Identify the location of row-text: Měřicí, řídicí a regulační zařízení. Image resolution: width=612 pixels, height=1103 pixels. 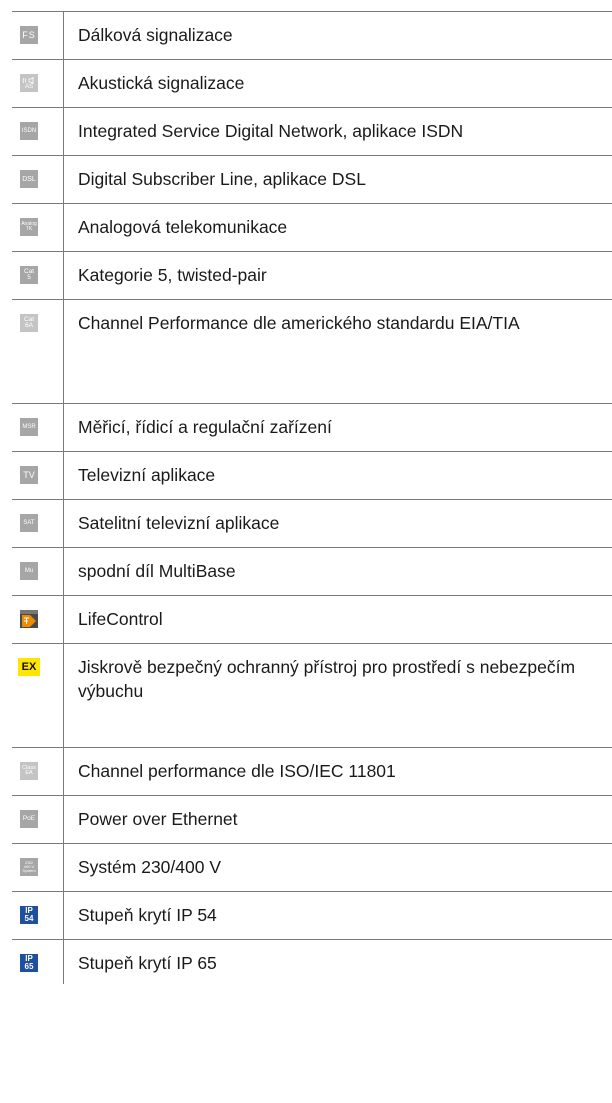
(205, 427).